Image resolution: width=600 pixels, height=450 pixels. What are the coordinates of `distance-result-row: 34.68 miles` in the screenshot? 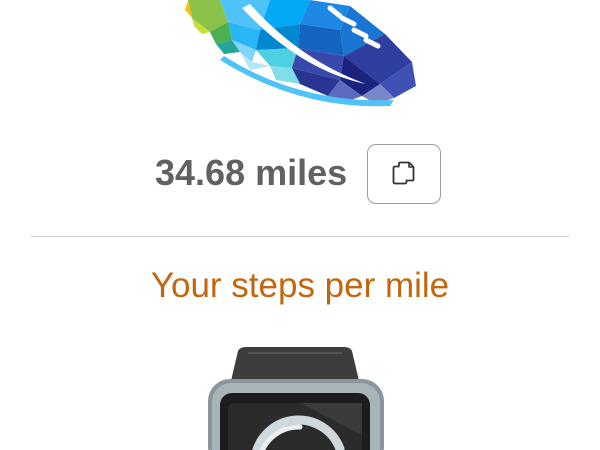 It's located at (300, 175).